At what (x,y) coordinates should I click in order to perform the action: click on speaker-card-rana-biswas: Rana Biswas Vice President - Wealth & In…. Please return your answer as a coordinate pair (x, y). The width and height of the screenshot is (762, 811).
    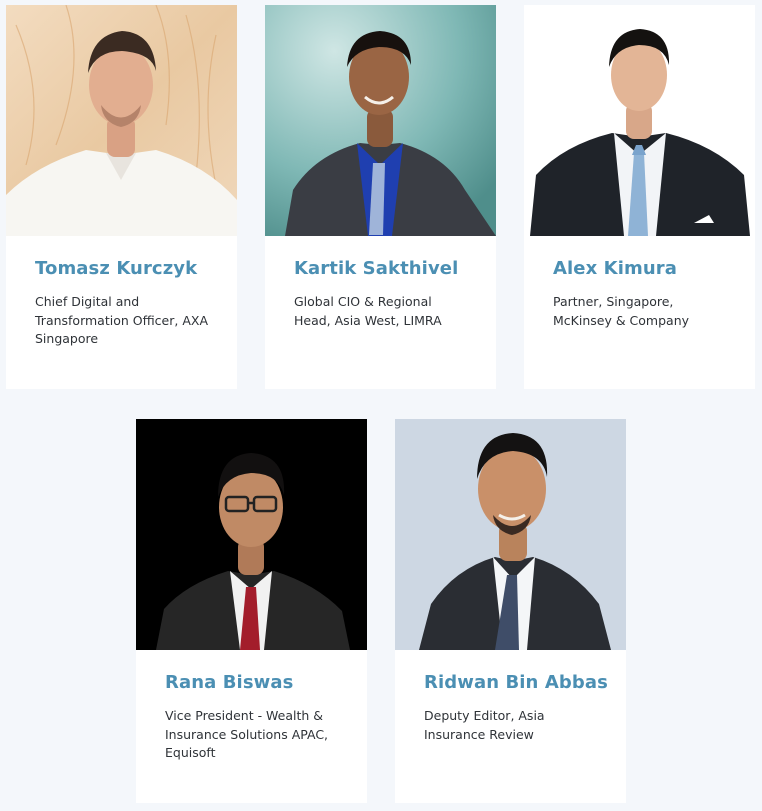
    Looking at the image, I should click on (251, 611).